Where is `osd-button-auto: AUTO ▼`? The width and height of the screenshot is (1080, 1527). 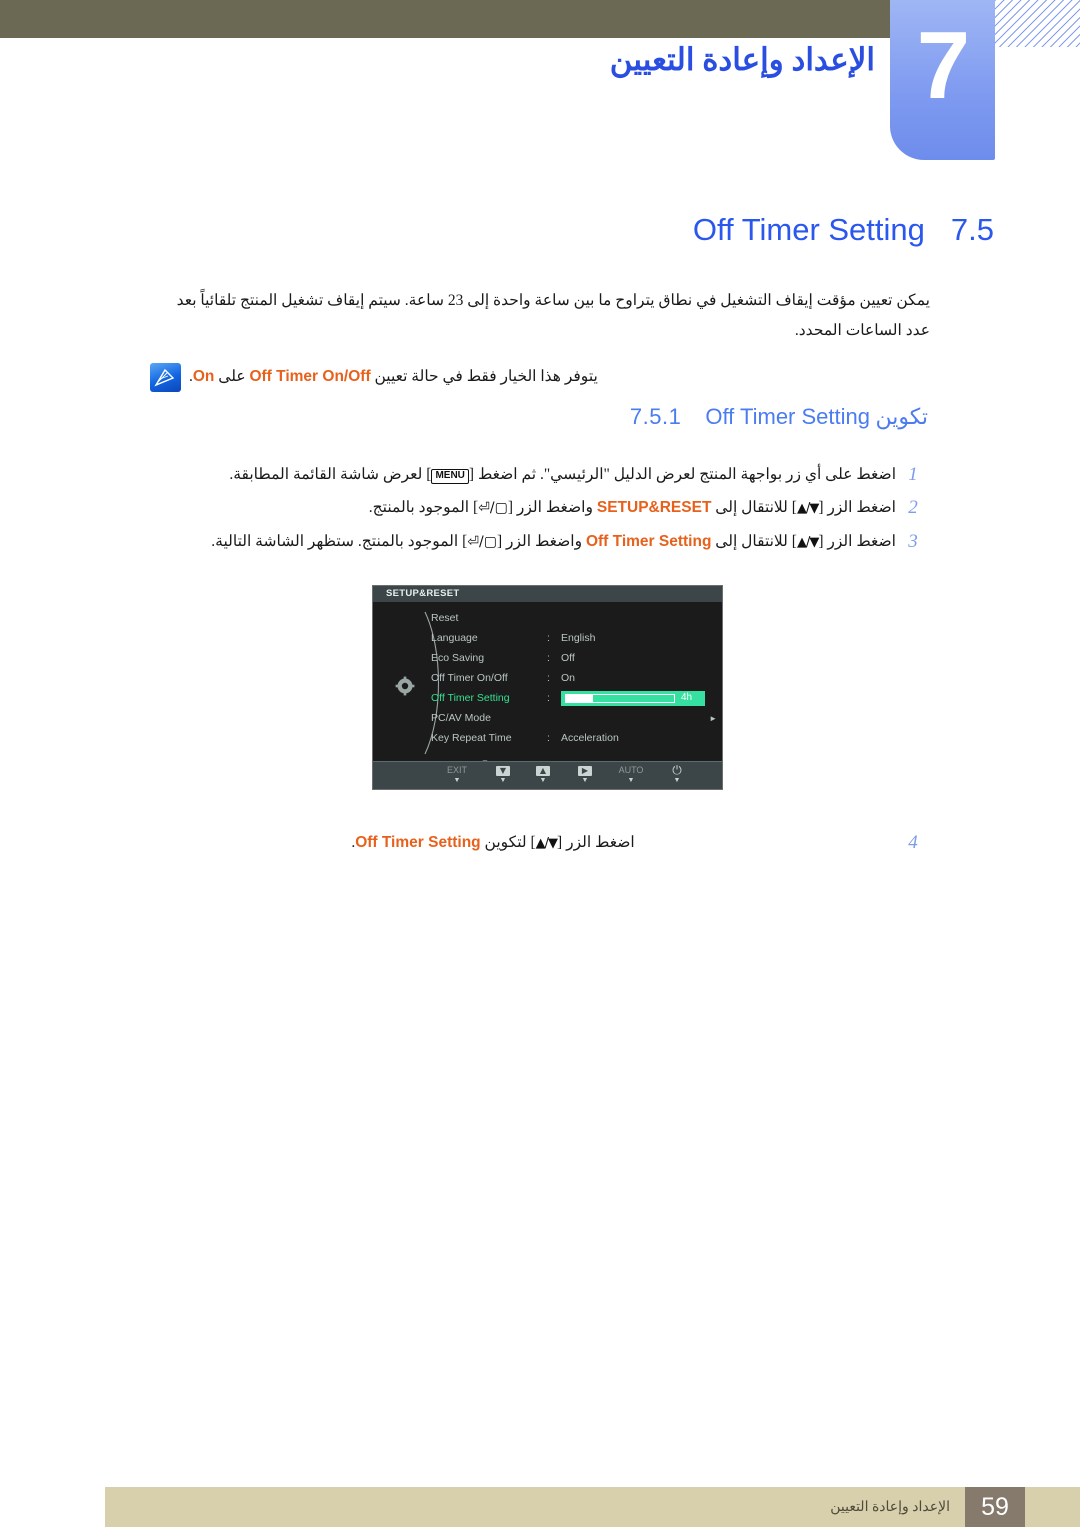
osd-button-auto: AUTO ▼ is located at coordinates (631, 775).